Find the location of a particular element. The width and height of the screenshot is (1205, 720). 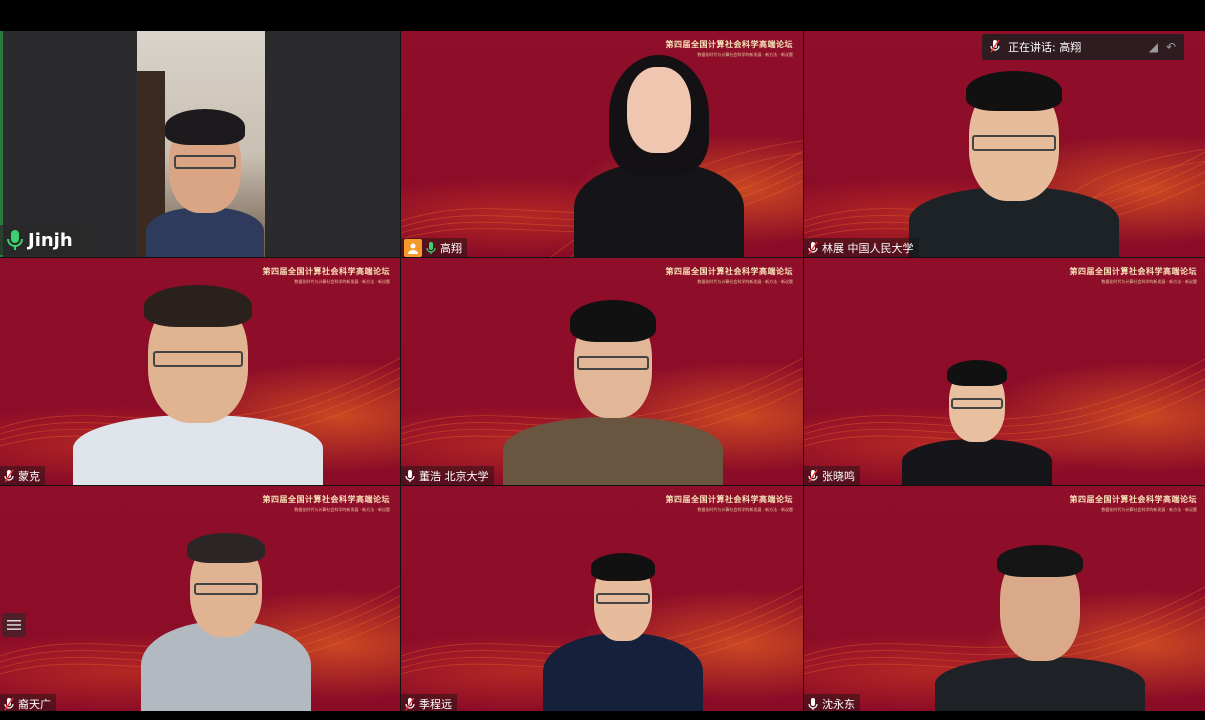

participant-name: 沈永东 is located at coordinates (838, 704).